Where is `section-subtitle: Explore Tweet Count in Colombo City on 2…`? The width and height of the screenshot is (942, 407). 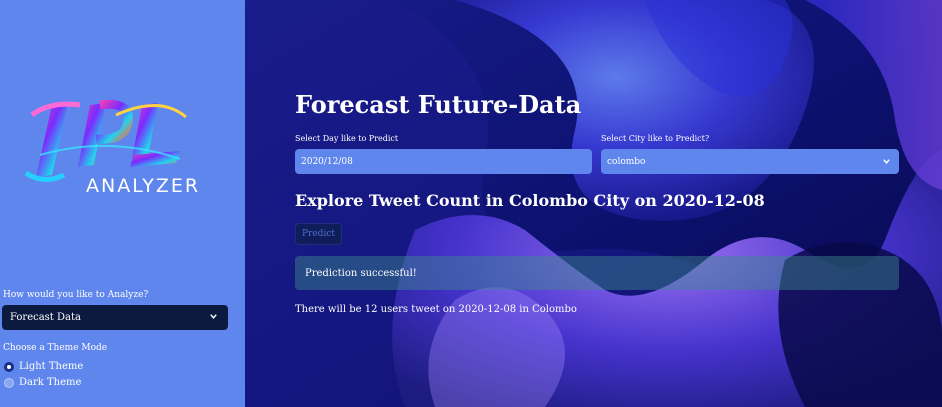
section-subtitle: Explore Tweet Count in Colombo City on 2… is located at coordinates (530, 200).